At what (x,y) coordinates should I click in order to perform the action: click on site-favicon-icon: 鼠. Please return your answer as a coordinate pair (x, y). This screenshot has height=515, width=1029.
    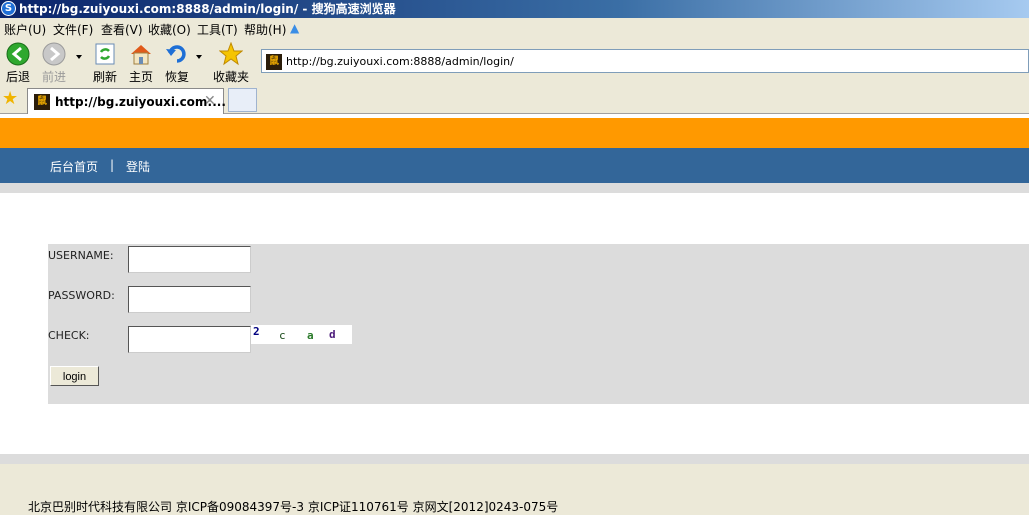
    Looking at the image, I should click on (274, 62).